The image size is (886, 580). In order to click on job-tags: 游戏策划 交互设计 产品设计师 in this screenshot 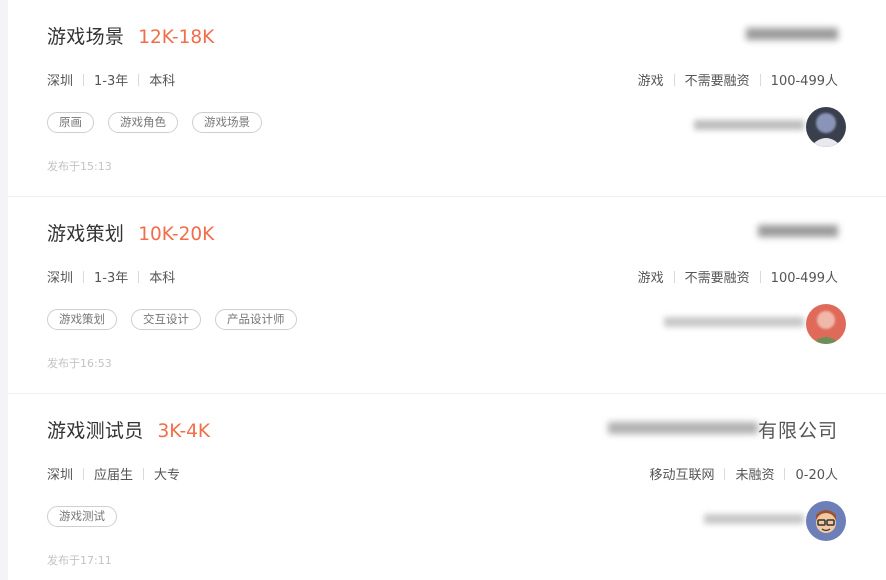, I will do `click(179, 319)`.